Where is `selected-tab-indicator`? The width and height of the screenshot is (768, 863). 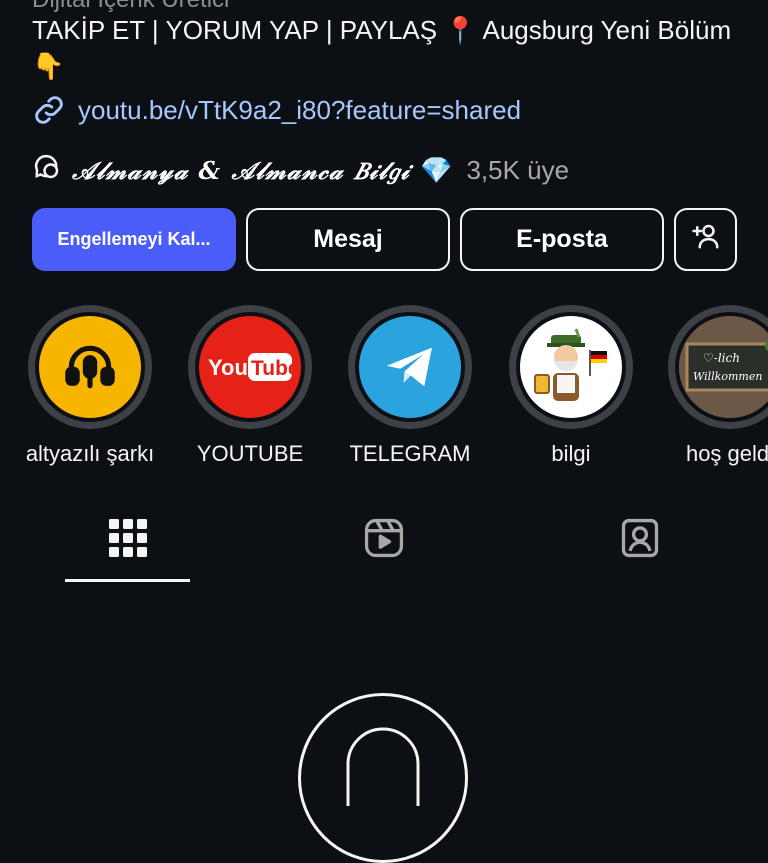
selected-tab-indicator is located at coordinates (127, 580).